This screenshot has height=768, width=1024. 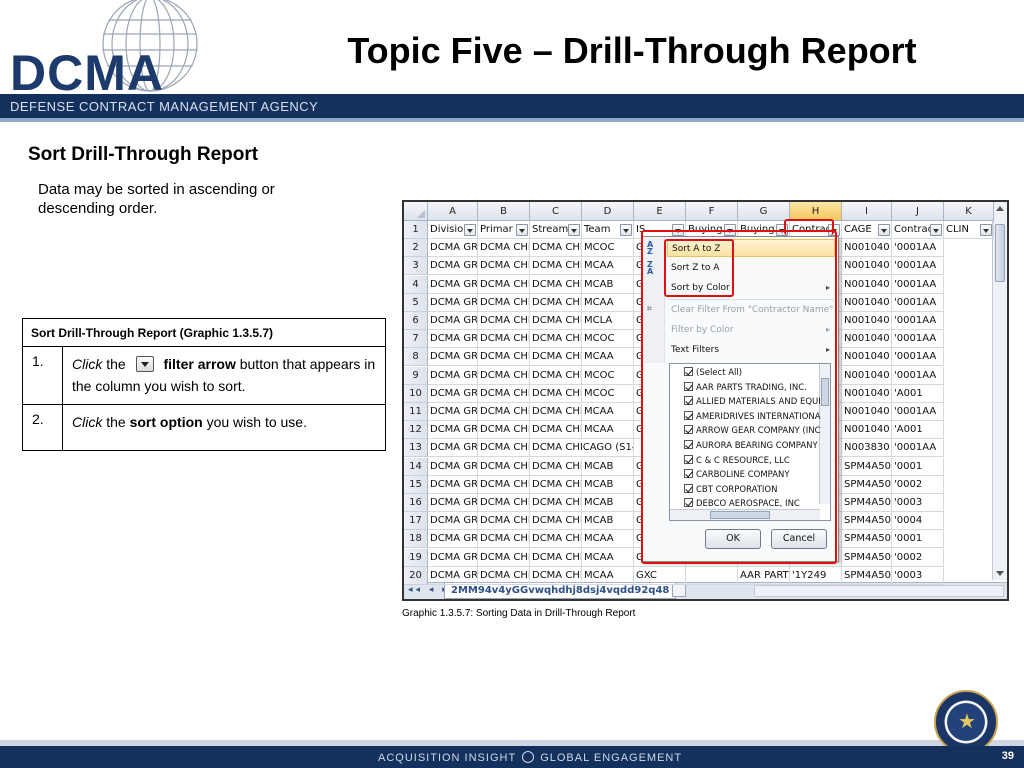 I want to click on table-cell: N001040 7, so click(x=867, y=284).